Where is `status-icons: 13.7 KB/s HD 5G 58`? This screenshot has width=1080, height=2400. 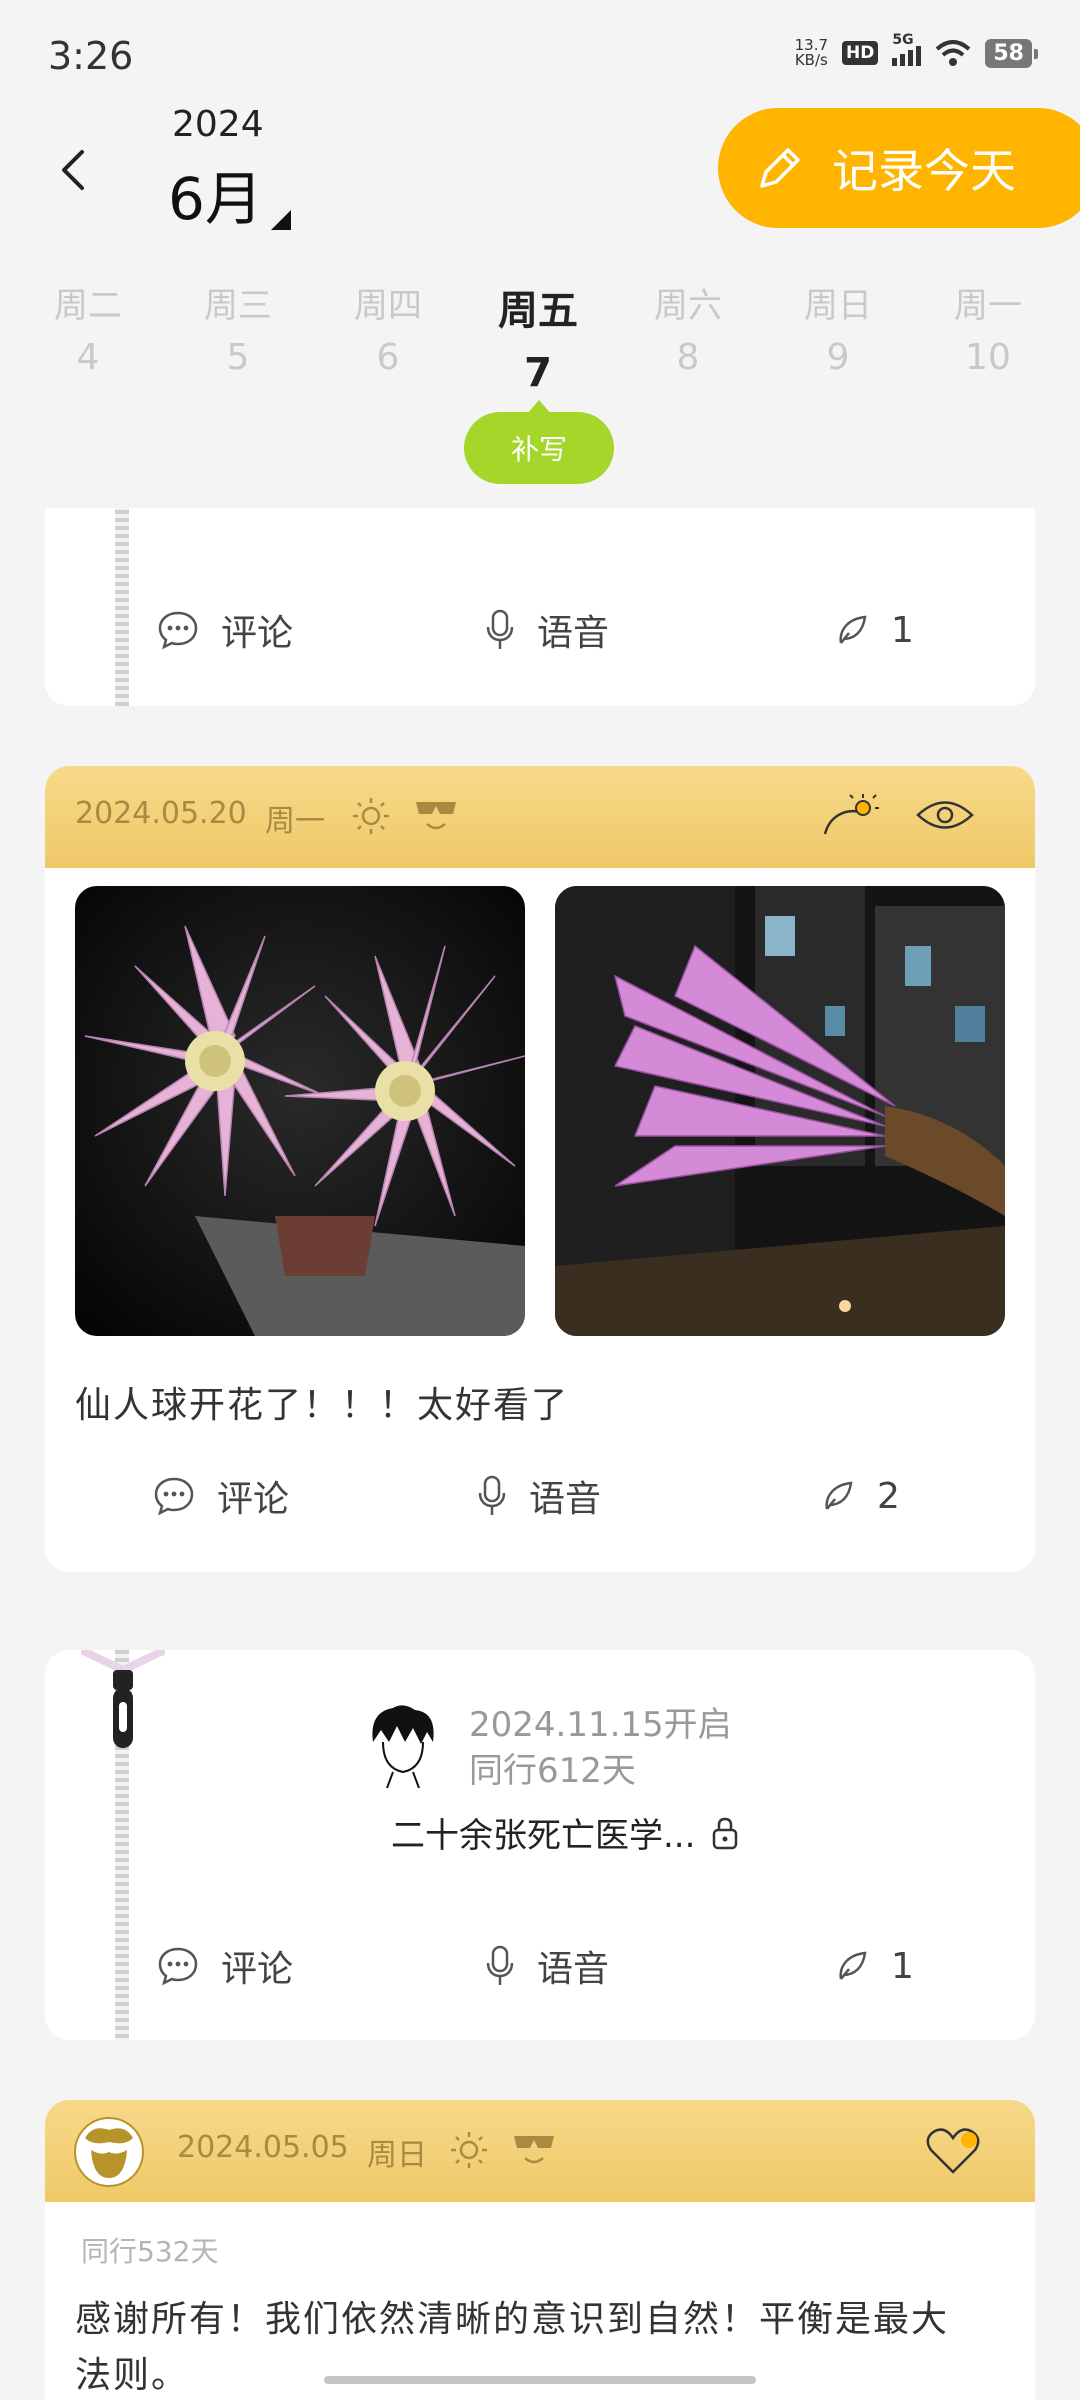
status-icons: 13.7 KB/s HD 5G 58 is located at coordinates (916, 50).